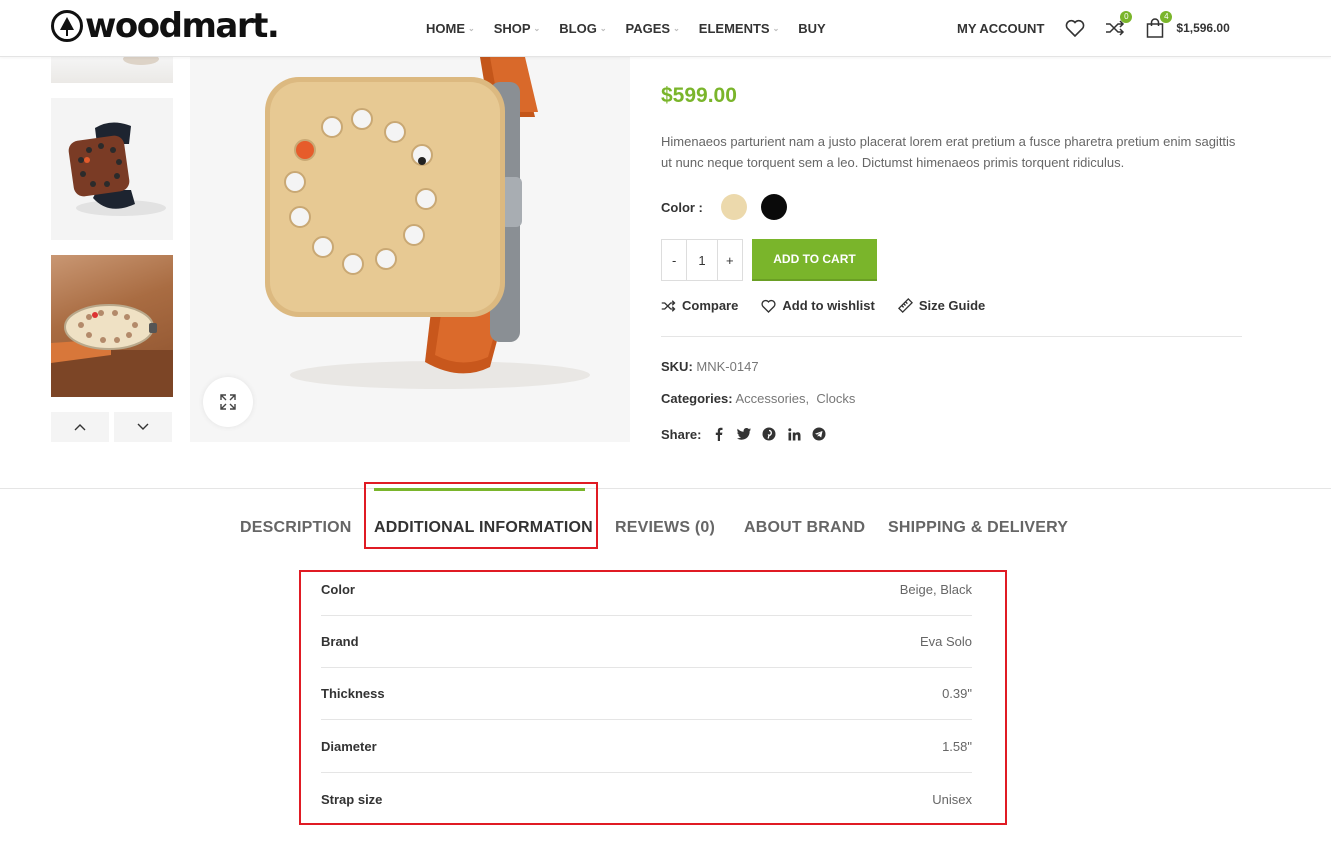 This screenshot has height=841, width=1331. Describe the element at coordinates (674, 260) in the screenshot. I see `qty-minus-button: -` at that location.